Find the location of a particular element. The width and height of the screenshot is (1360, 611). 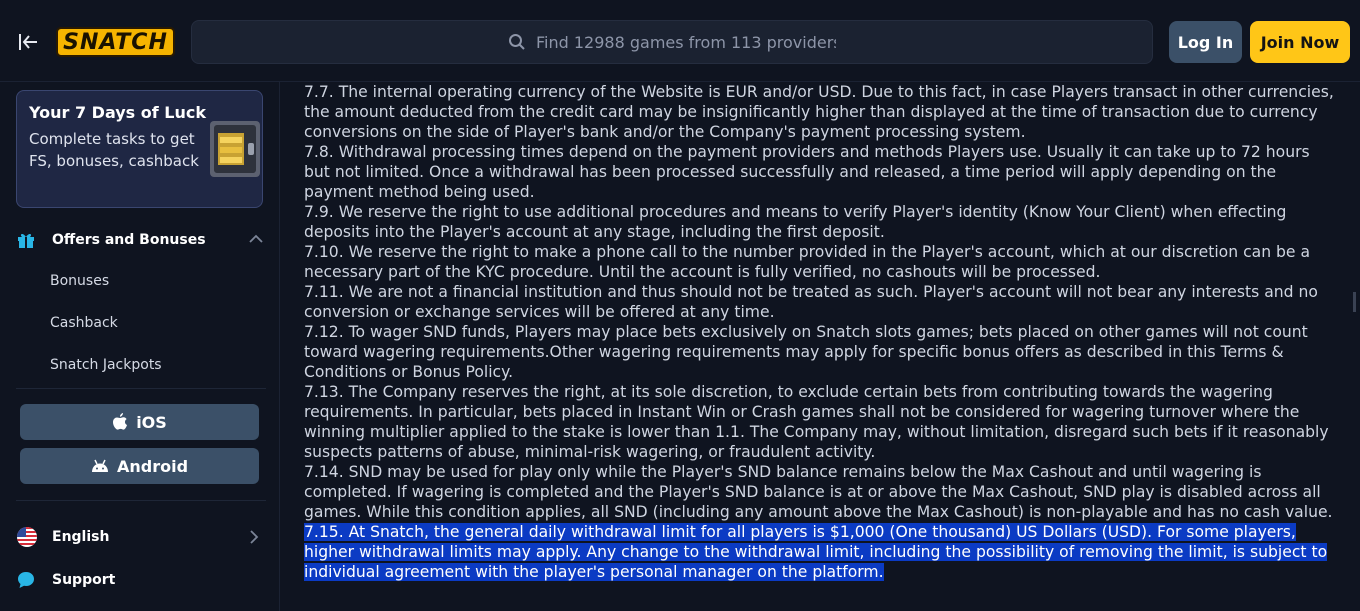

android-icon is located at coordinates (99, 465).